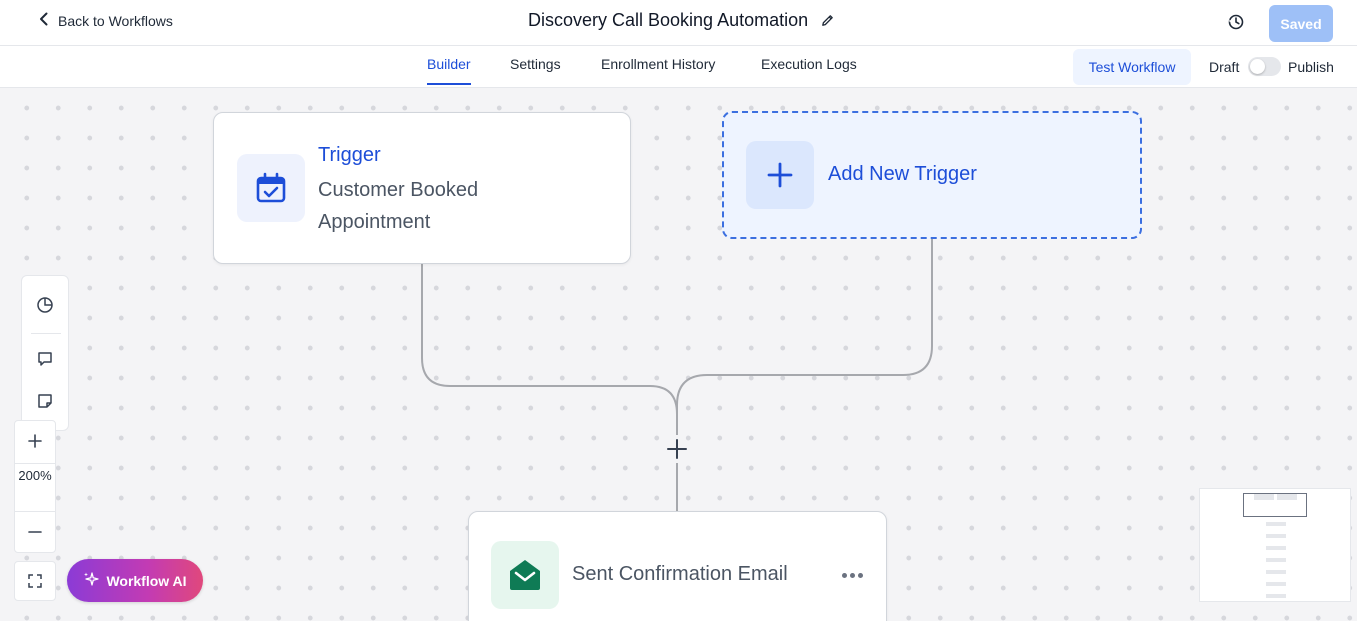 This screenshot has height=621, width=1357. I want to click on trigger-description: Customer Booked Appointment, so click(398, 206).